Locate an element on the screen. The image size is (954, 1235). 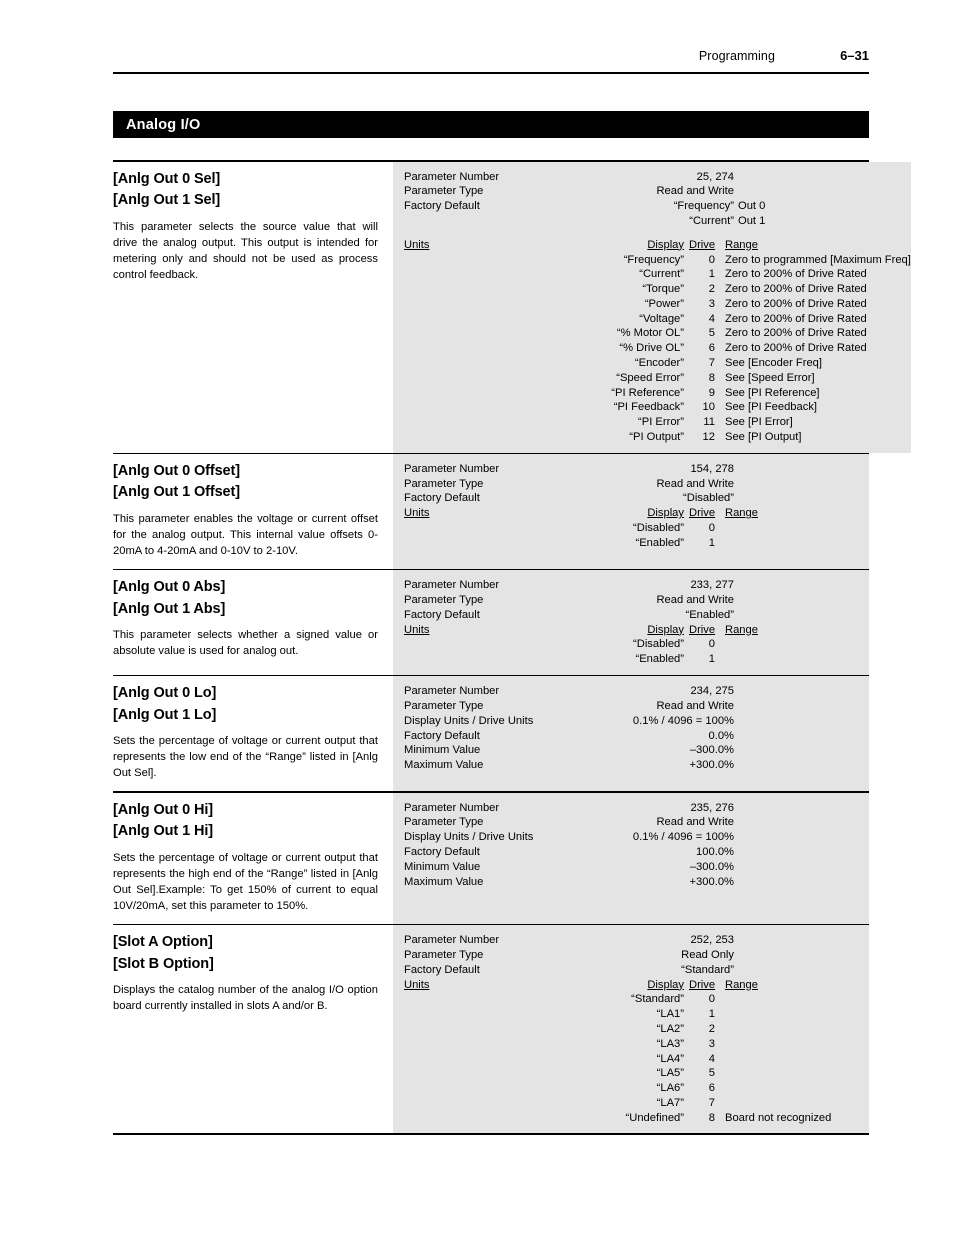
header-divider is located at coordinates (491, 73).